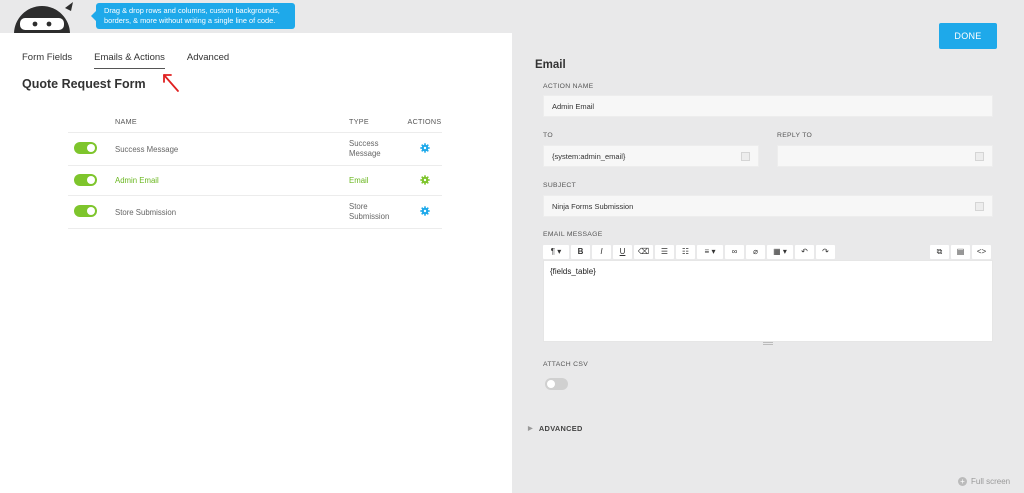 This screenshot has width=1024, height=493. Describe the element at coordinates (568, 86) in the screenshot. I see `action-name-label: ACTION NAME` at that location.